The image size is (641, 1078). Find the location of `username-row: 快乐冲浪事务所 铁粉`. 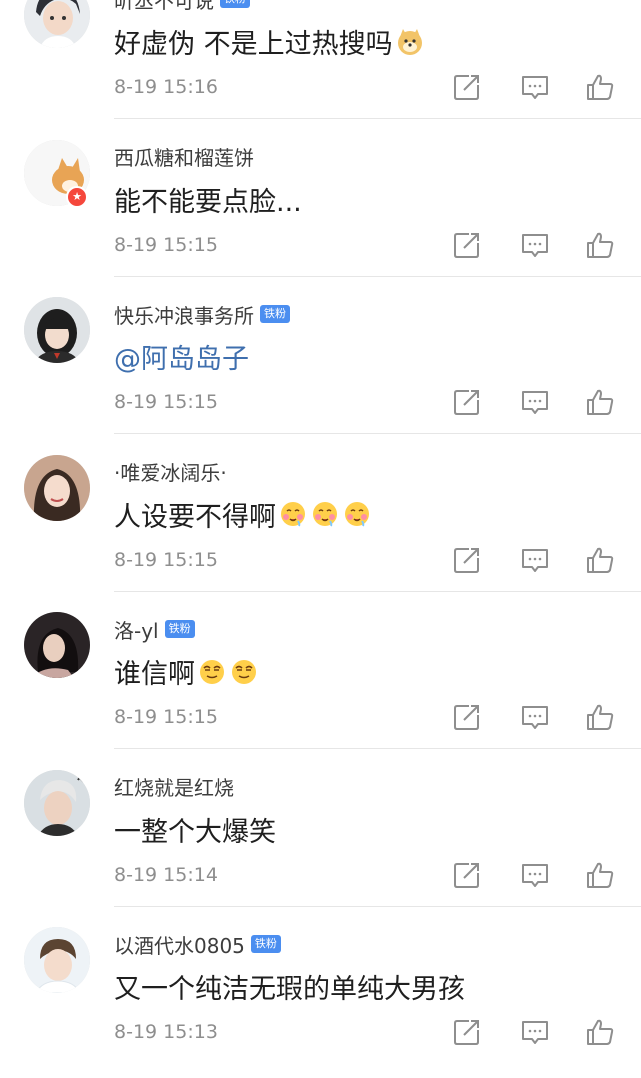

username-row: 快乐冲浪事务所 铁粉 is located at coordinates (202, 314).